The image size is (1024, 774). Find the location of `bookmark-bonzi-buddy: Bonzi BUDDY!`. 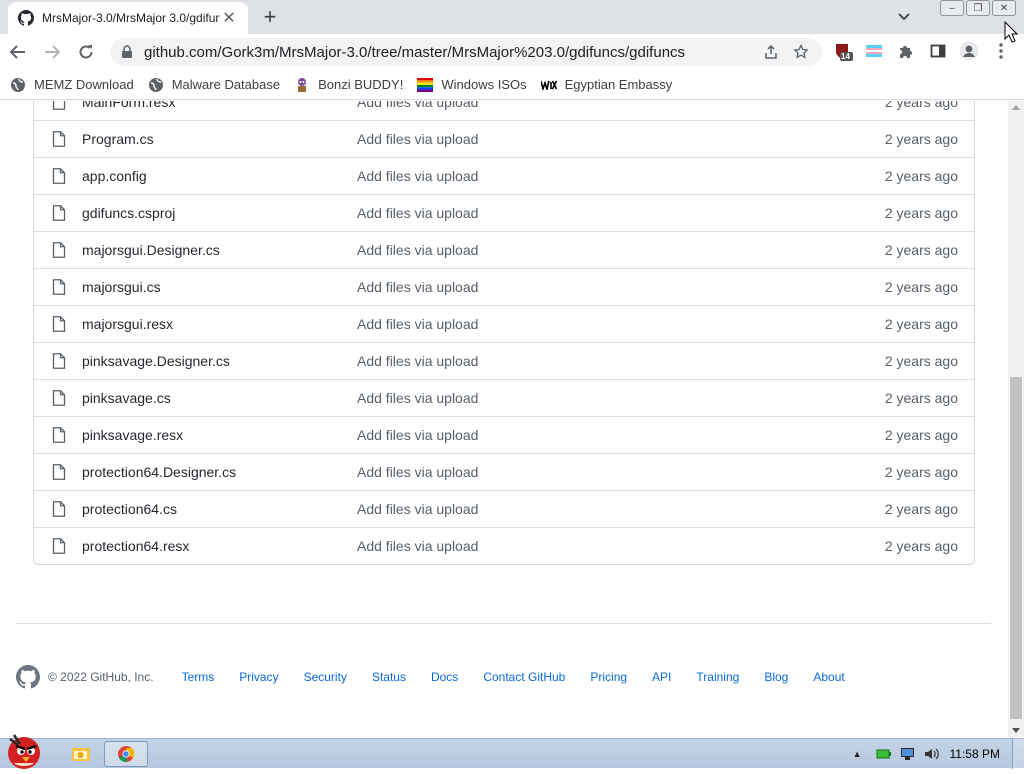

bookmark-bonzi-buddy: Bonzi BUDDY! is located at coordinates (348, 85).